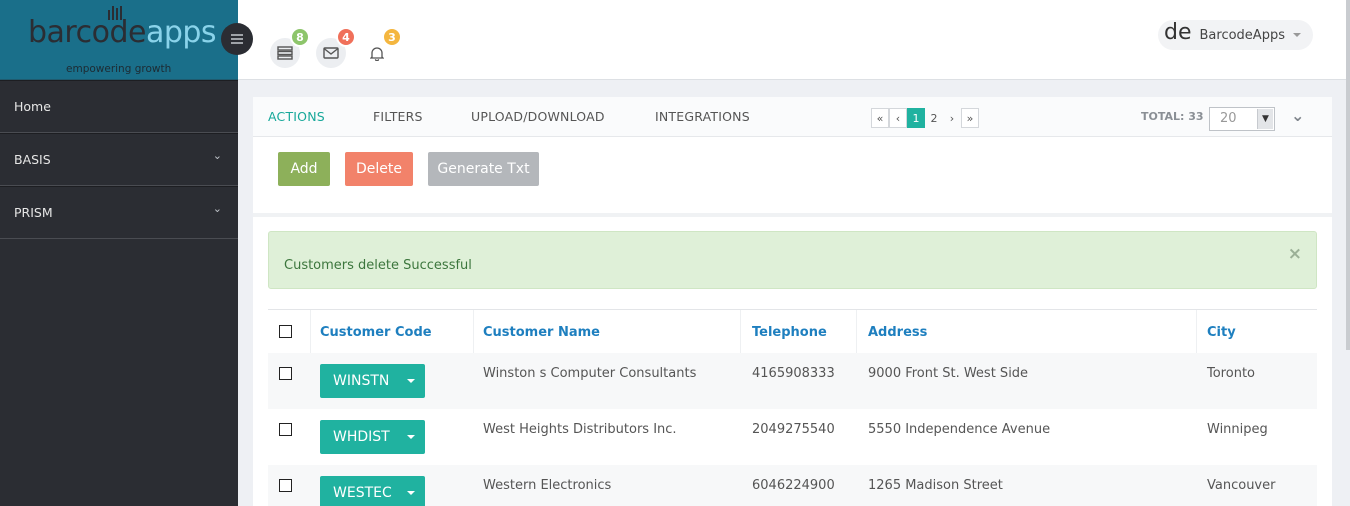 The height and width of the screenshot is (506, 1350). What do you see at coordinates (792, 260) in the screenshot?
I see `success-alert: Customers delete Successful ×` at bounding box center [792, 260].